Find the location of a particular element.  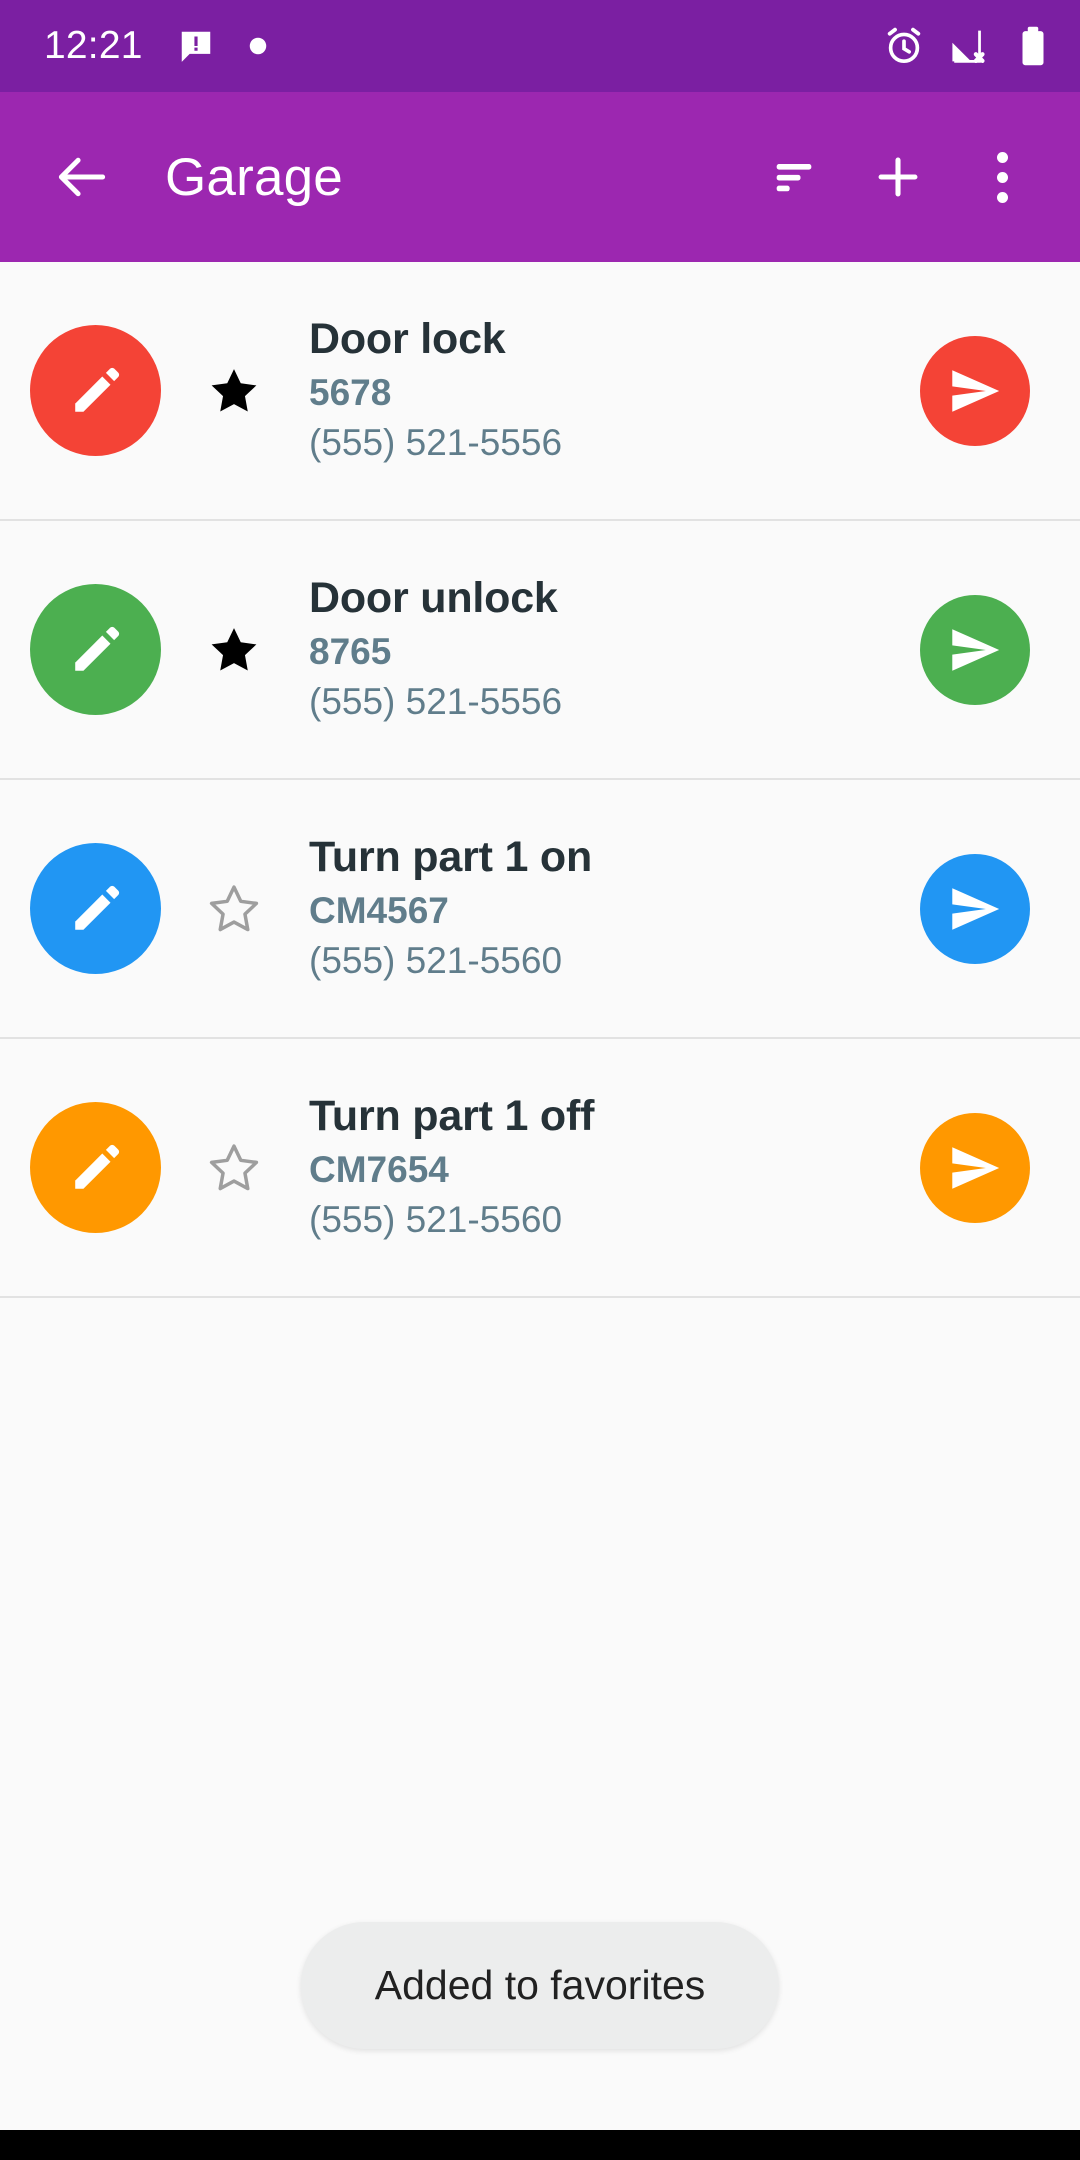

signal-off-icon is located at coordinates (968, 46).